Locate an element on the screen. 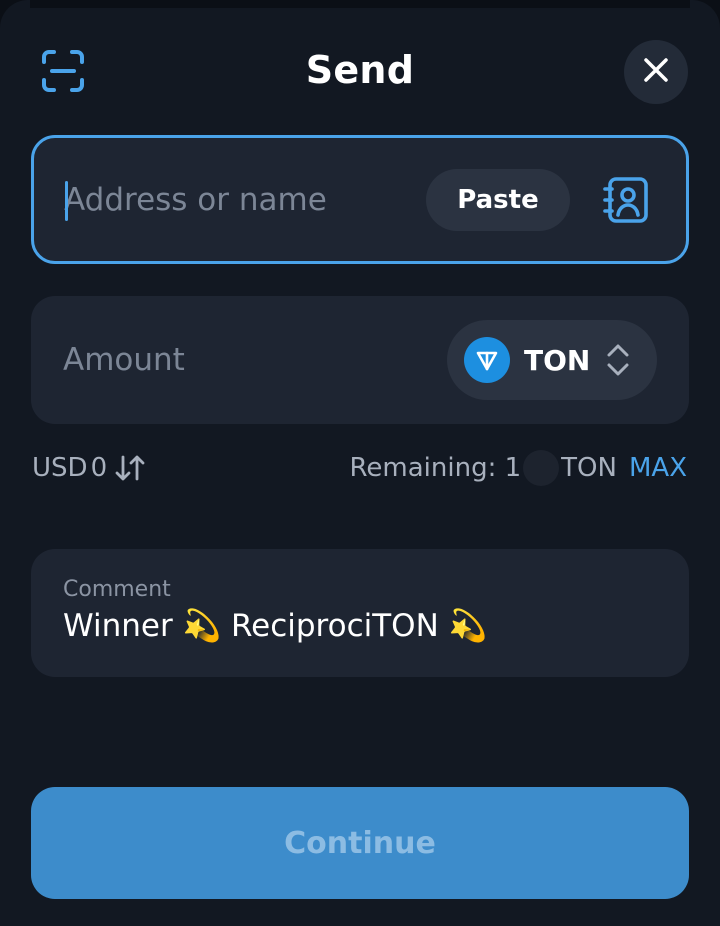 Image resolution: width=720 pixels, height=926 pixels. redaction-blur is located at coordinates (541, 468).